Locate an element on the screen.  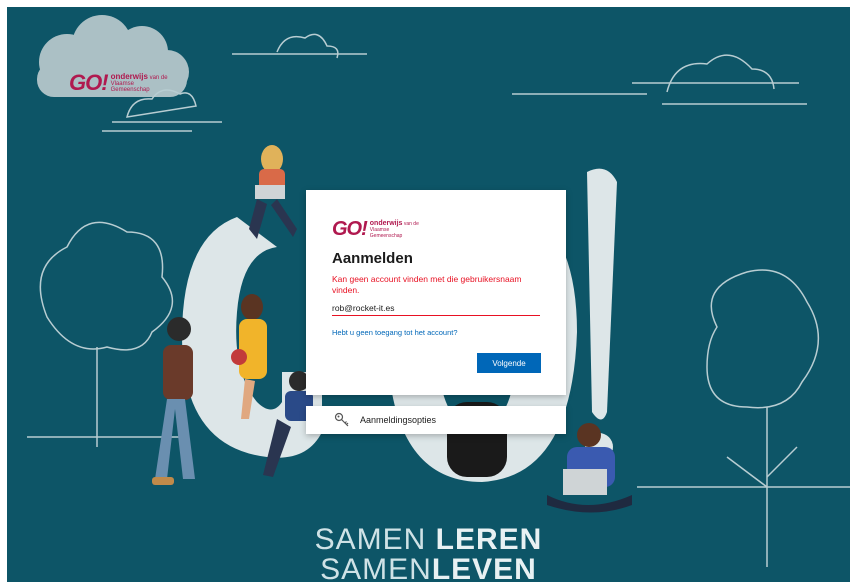
no-access-link: Hebt u geen toegang tot het account? is located at coordinates (395, 332).